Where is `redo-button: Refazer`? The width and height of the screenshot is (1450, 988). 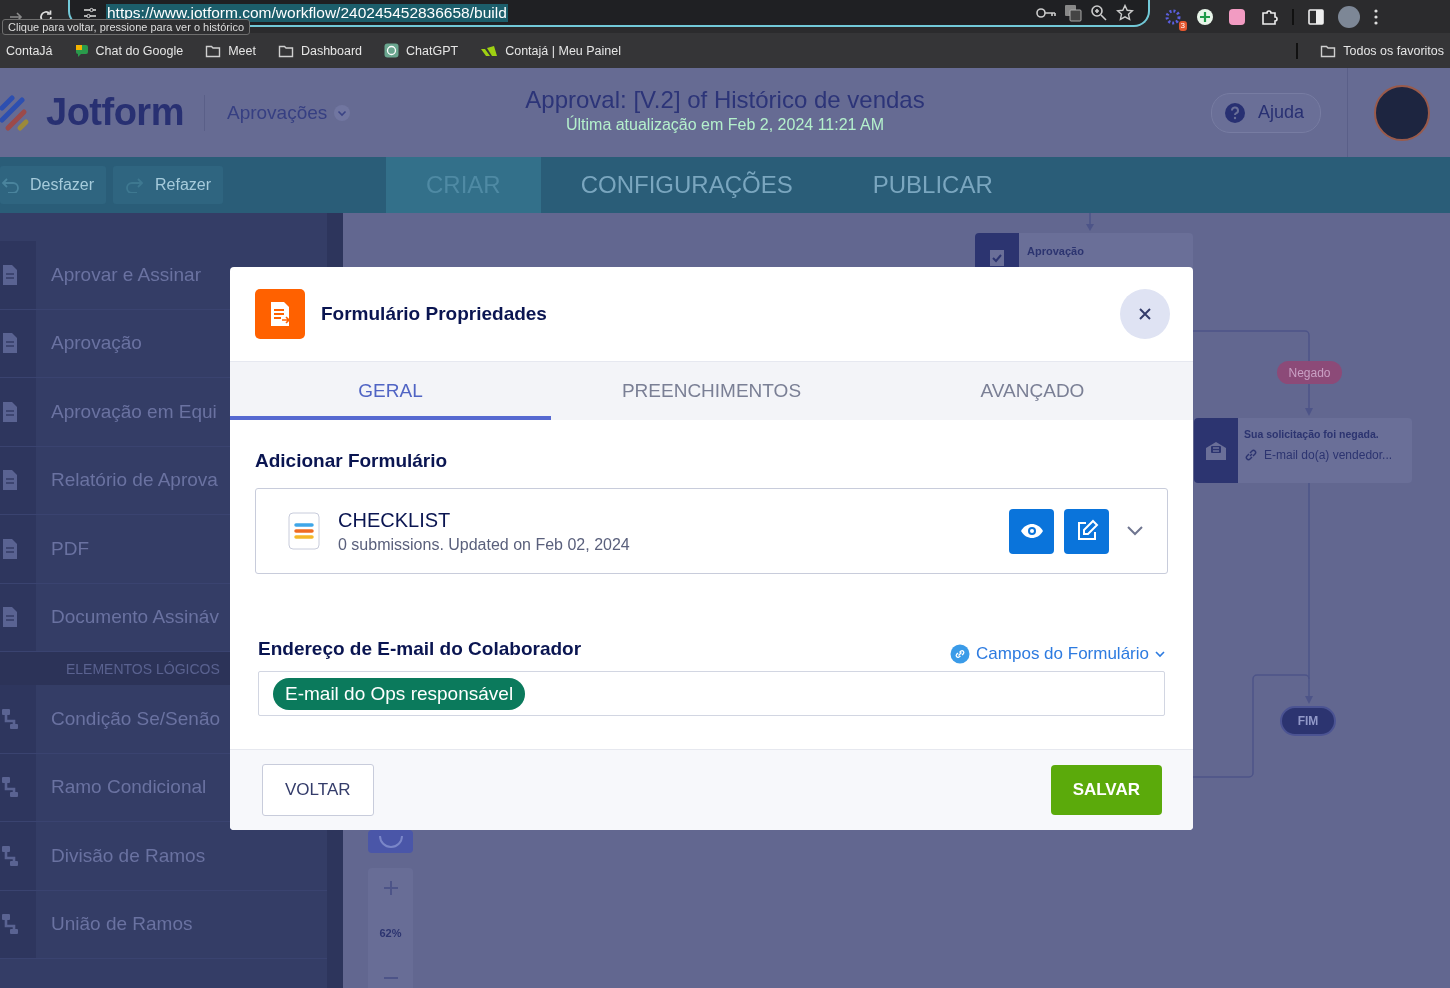 redo-button: Refazer is located at coordinates (168, 185).